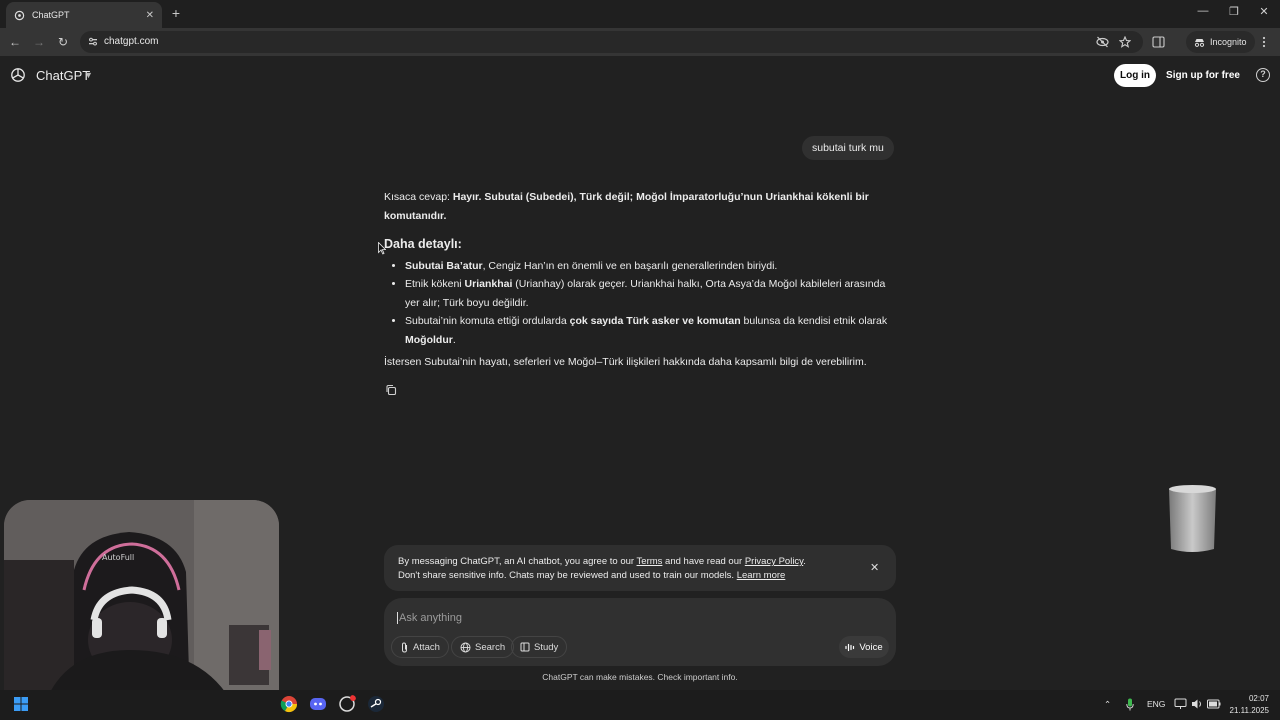 The height and width of the screenshot is (720, 1280). What do you see at coordinates (487, 321) in the screenshot?
I see `bullet-pre: Subutai’nin komuta ettiği ordularda` at bounding box center [487, 321].